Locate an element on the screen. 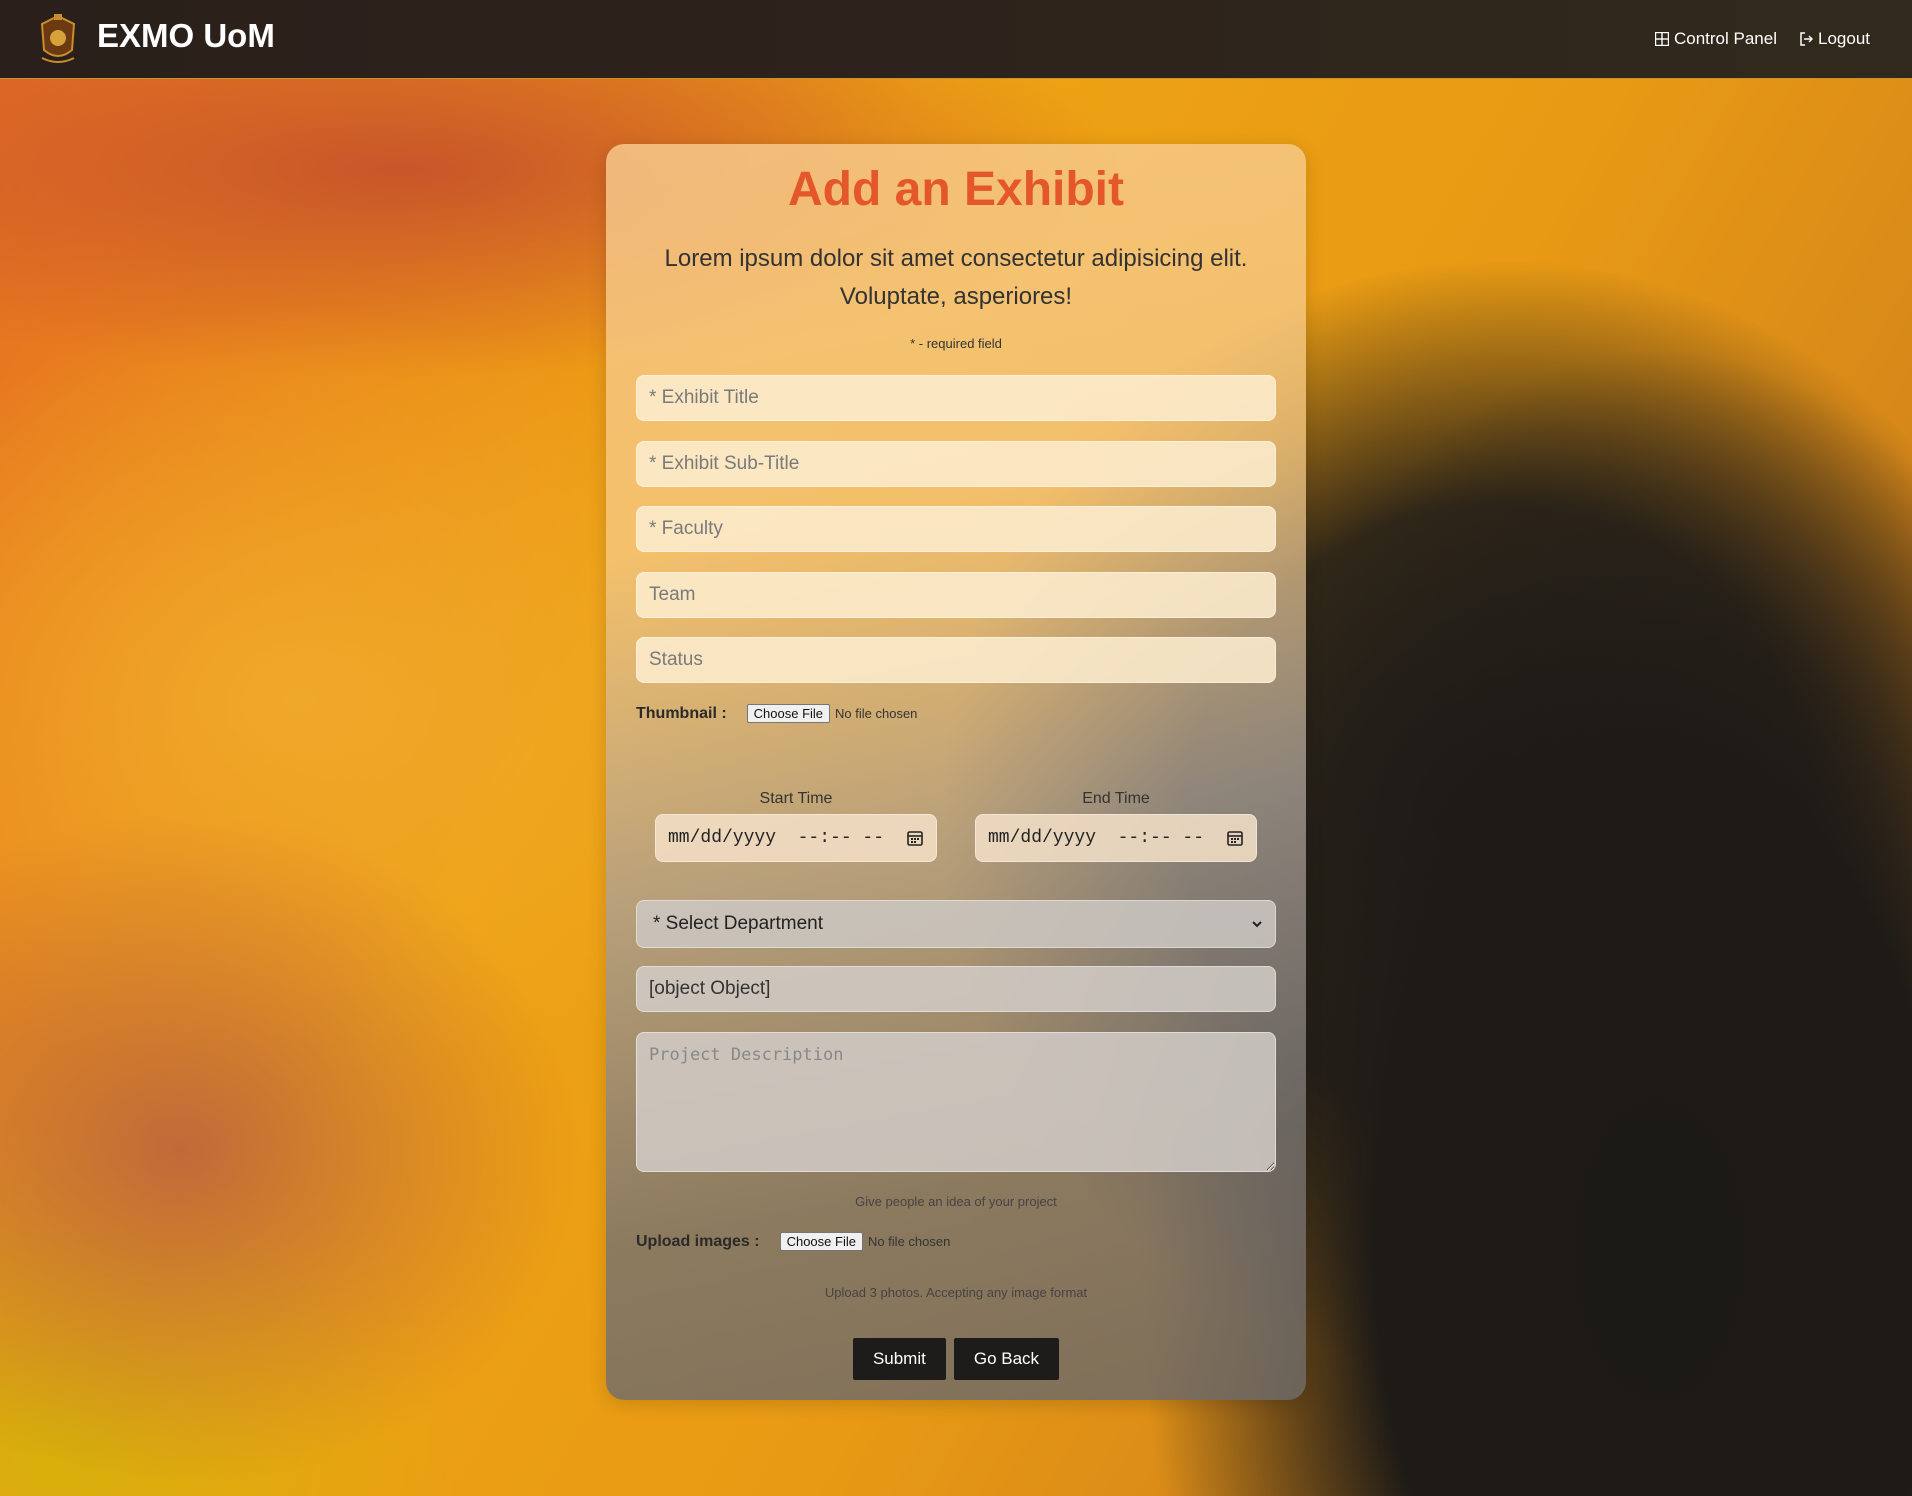  submit-button: Submit is located at coordinates (899, 1359).